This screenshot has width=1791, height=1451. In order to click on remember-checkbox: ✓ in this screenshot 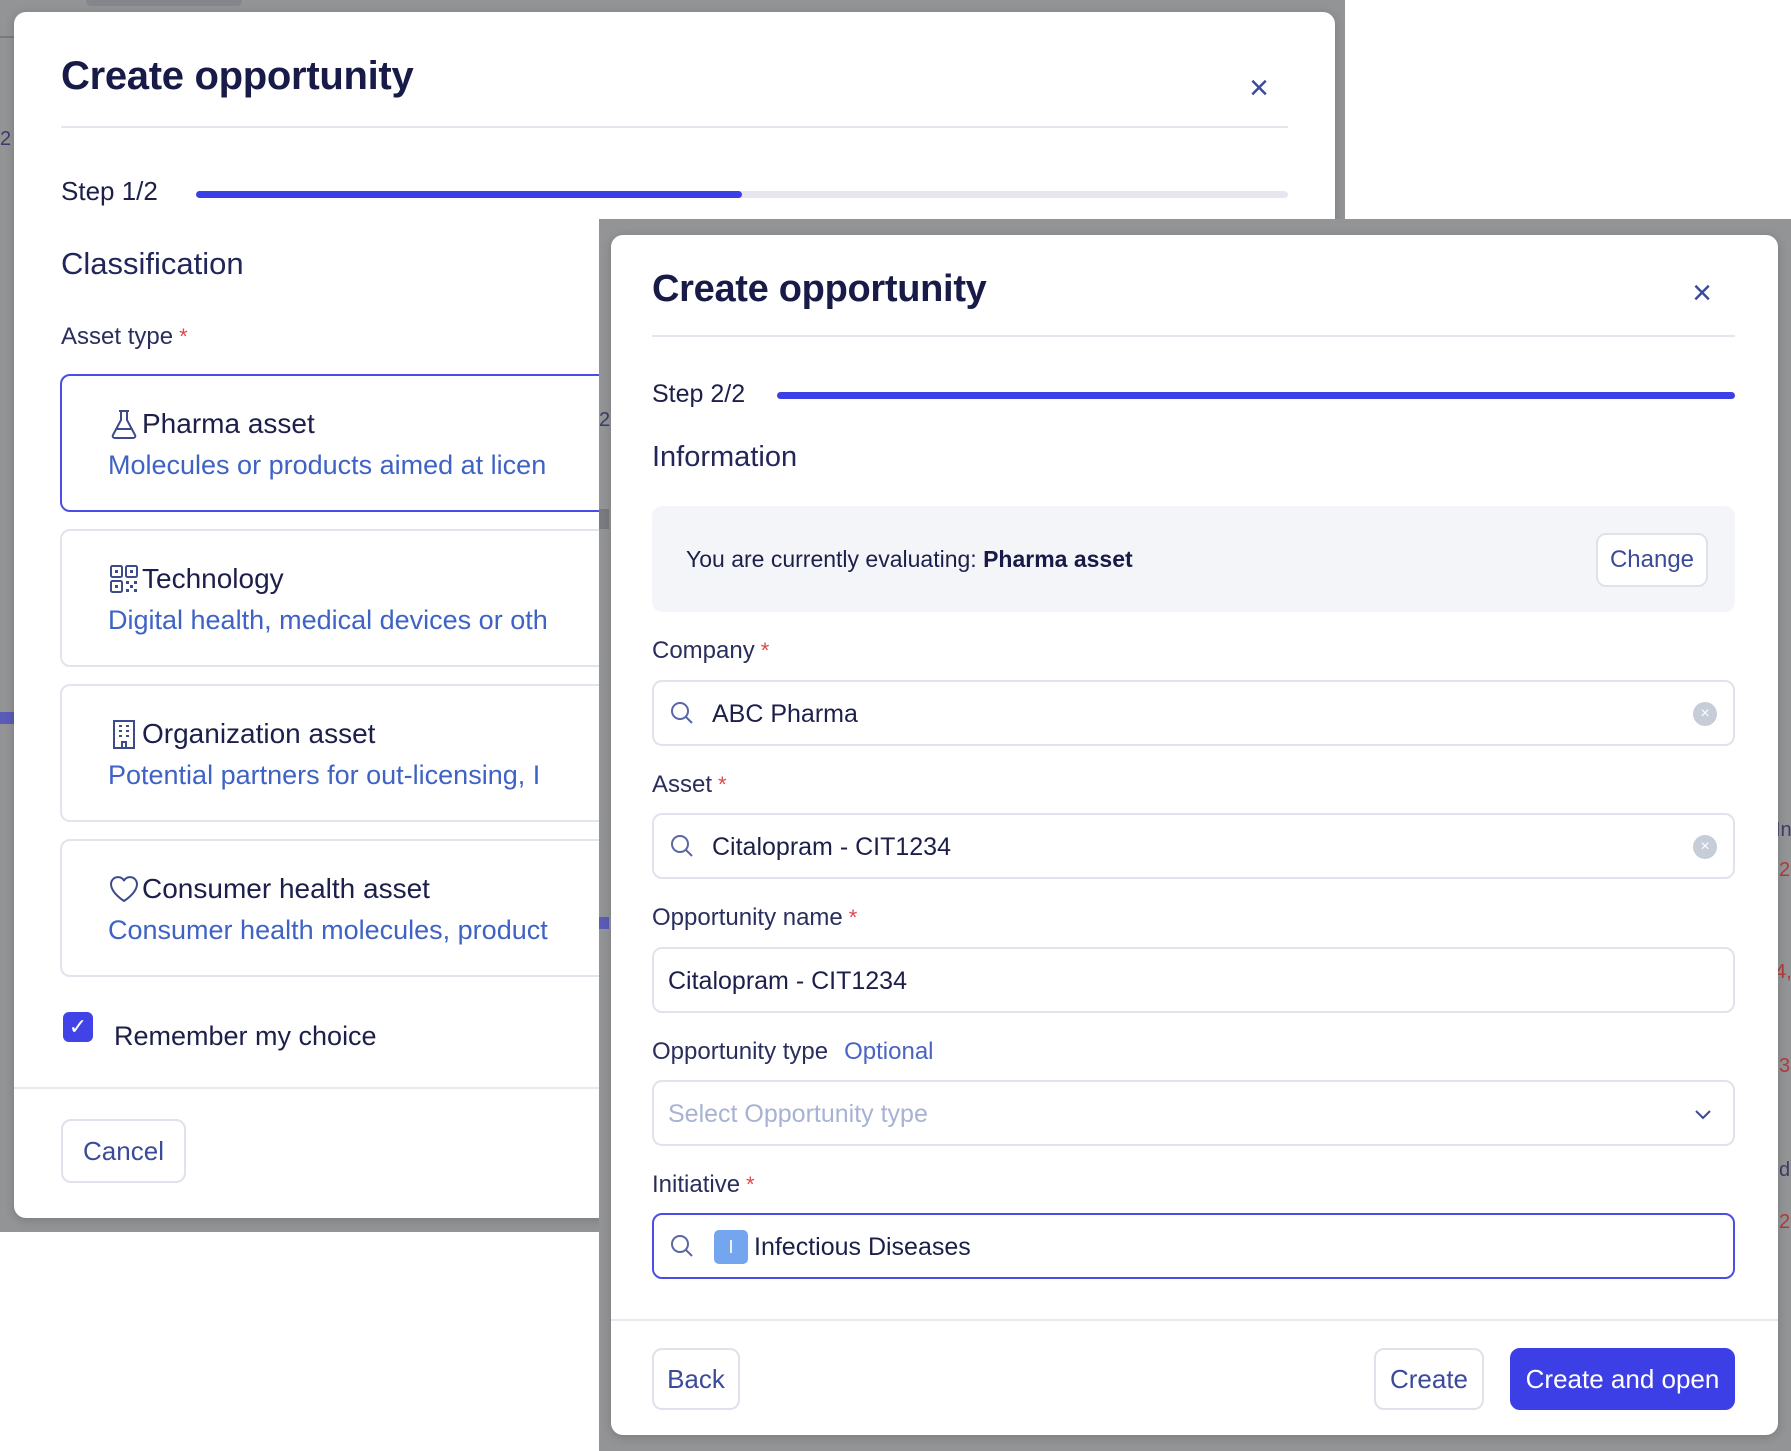, I will do `click(78, 1027)`.